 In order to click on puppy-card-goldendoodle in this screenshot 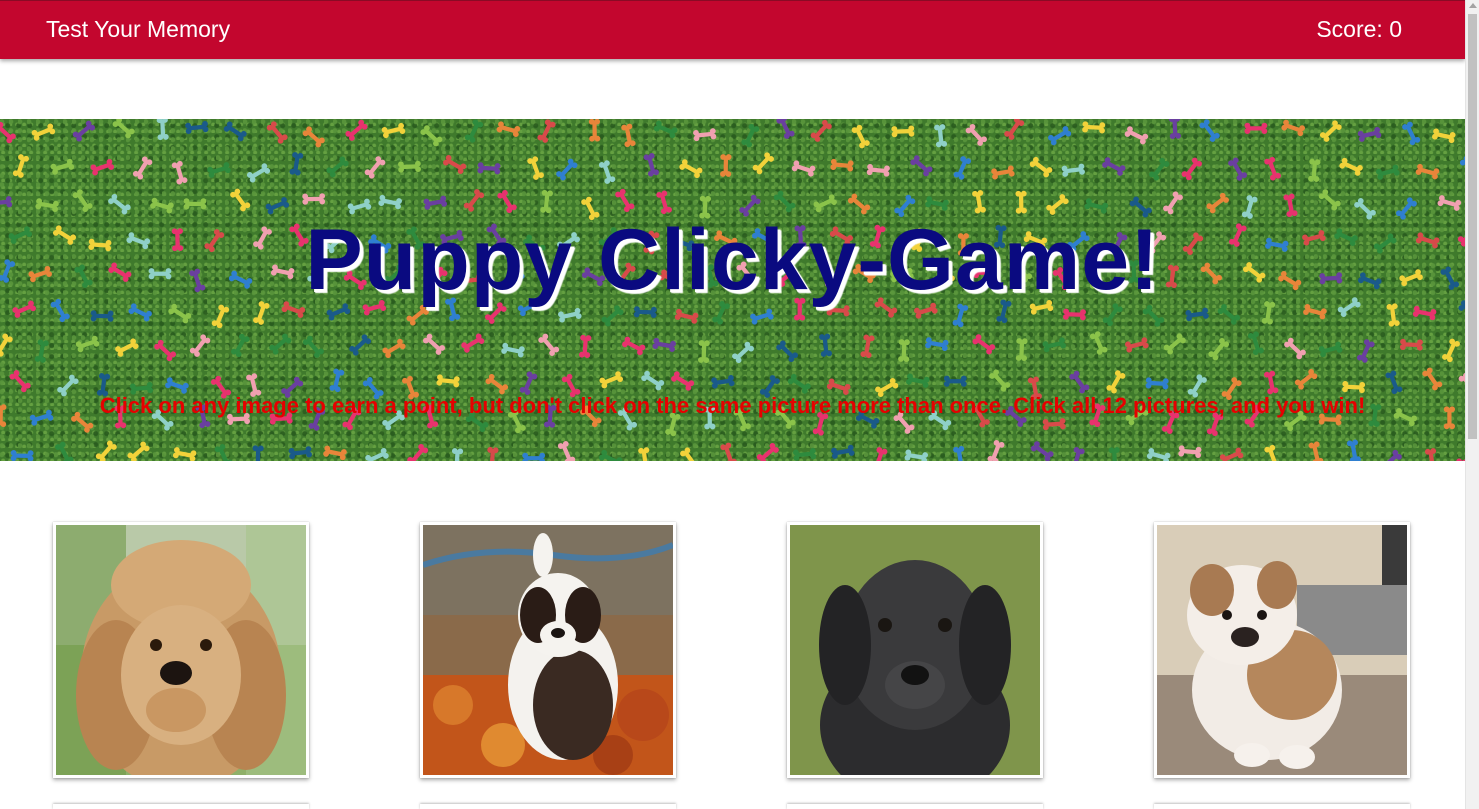, I will do `click(181, 650)`.